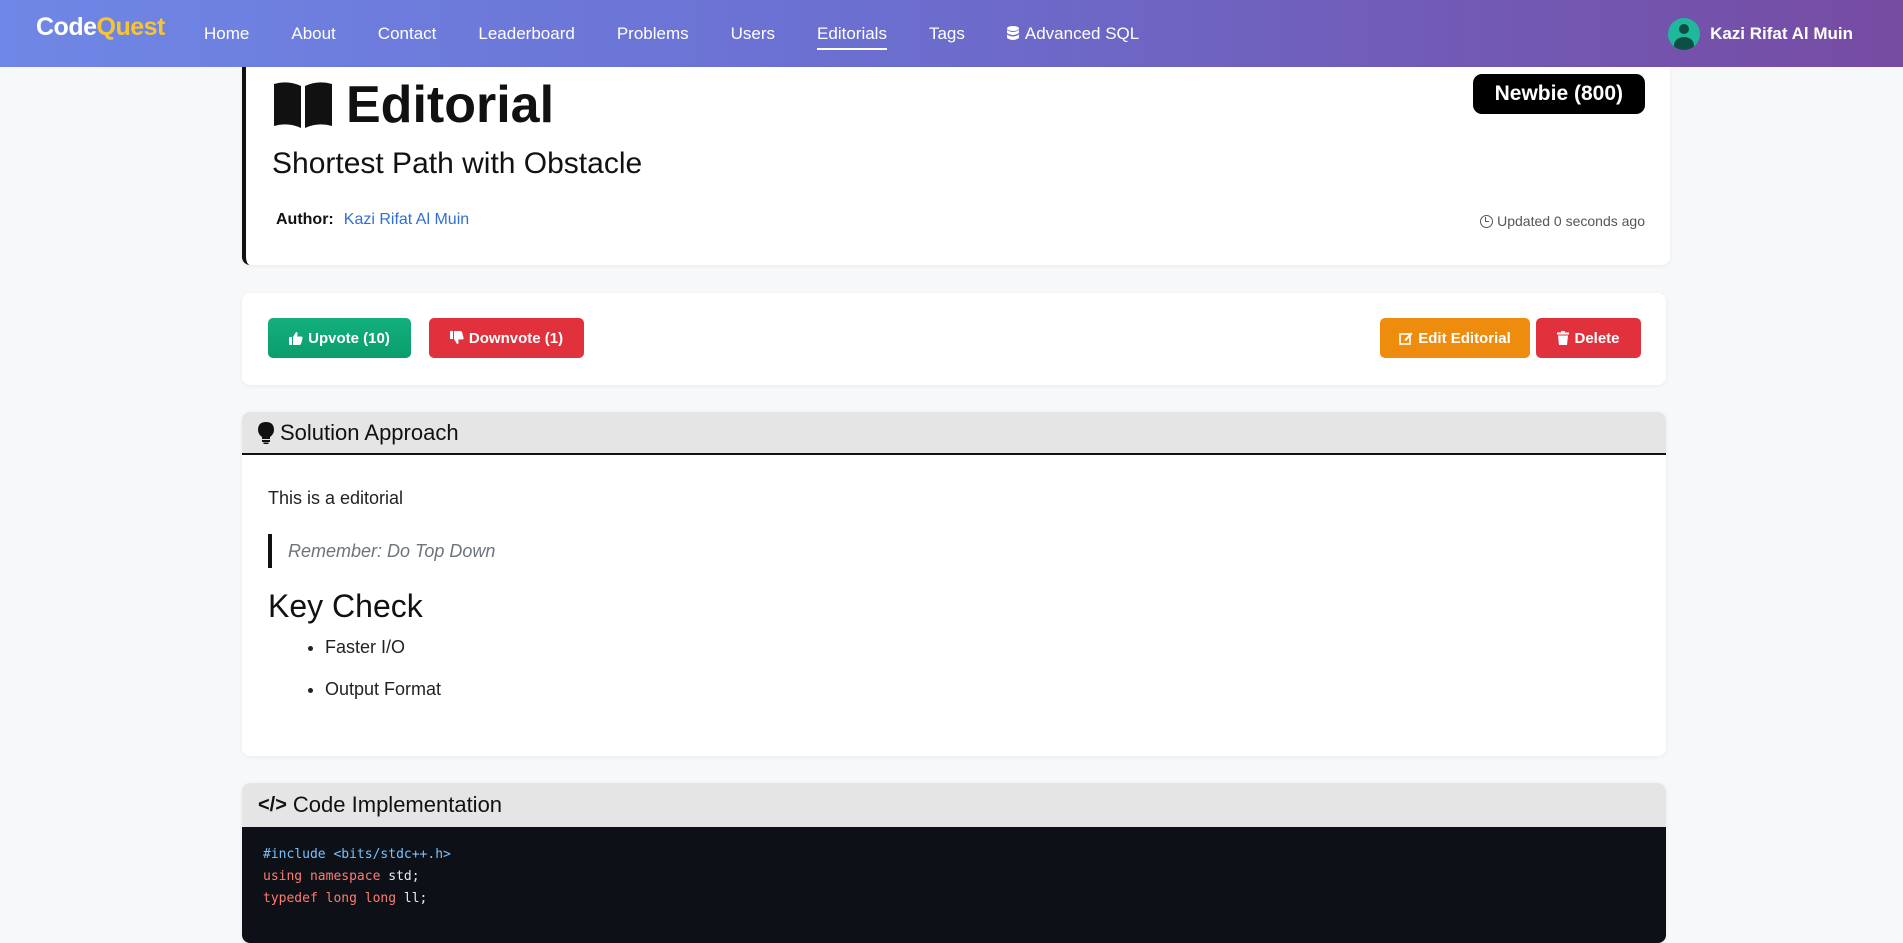 The height and width of the screenshot is (943, 1903). I want to click on database-icon, so click(1012, 33).